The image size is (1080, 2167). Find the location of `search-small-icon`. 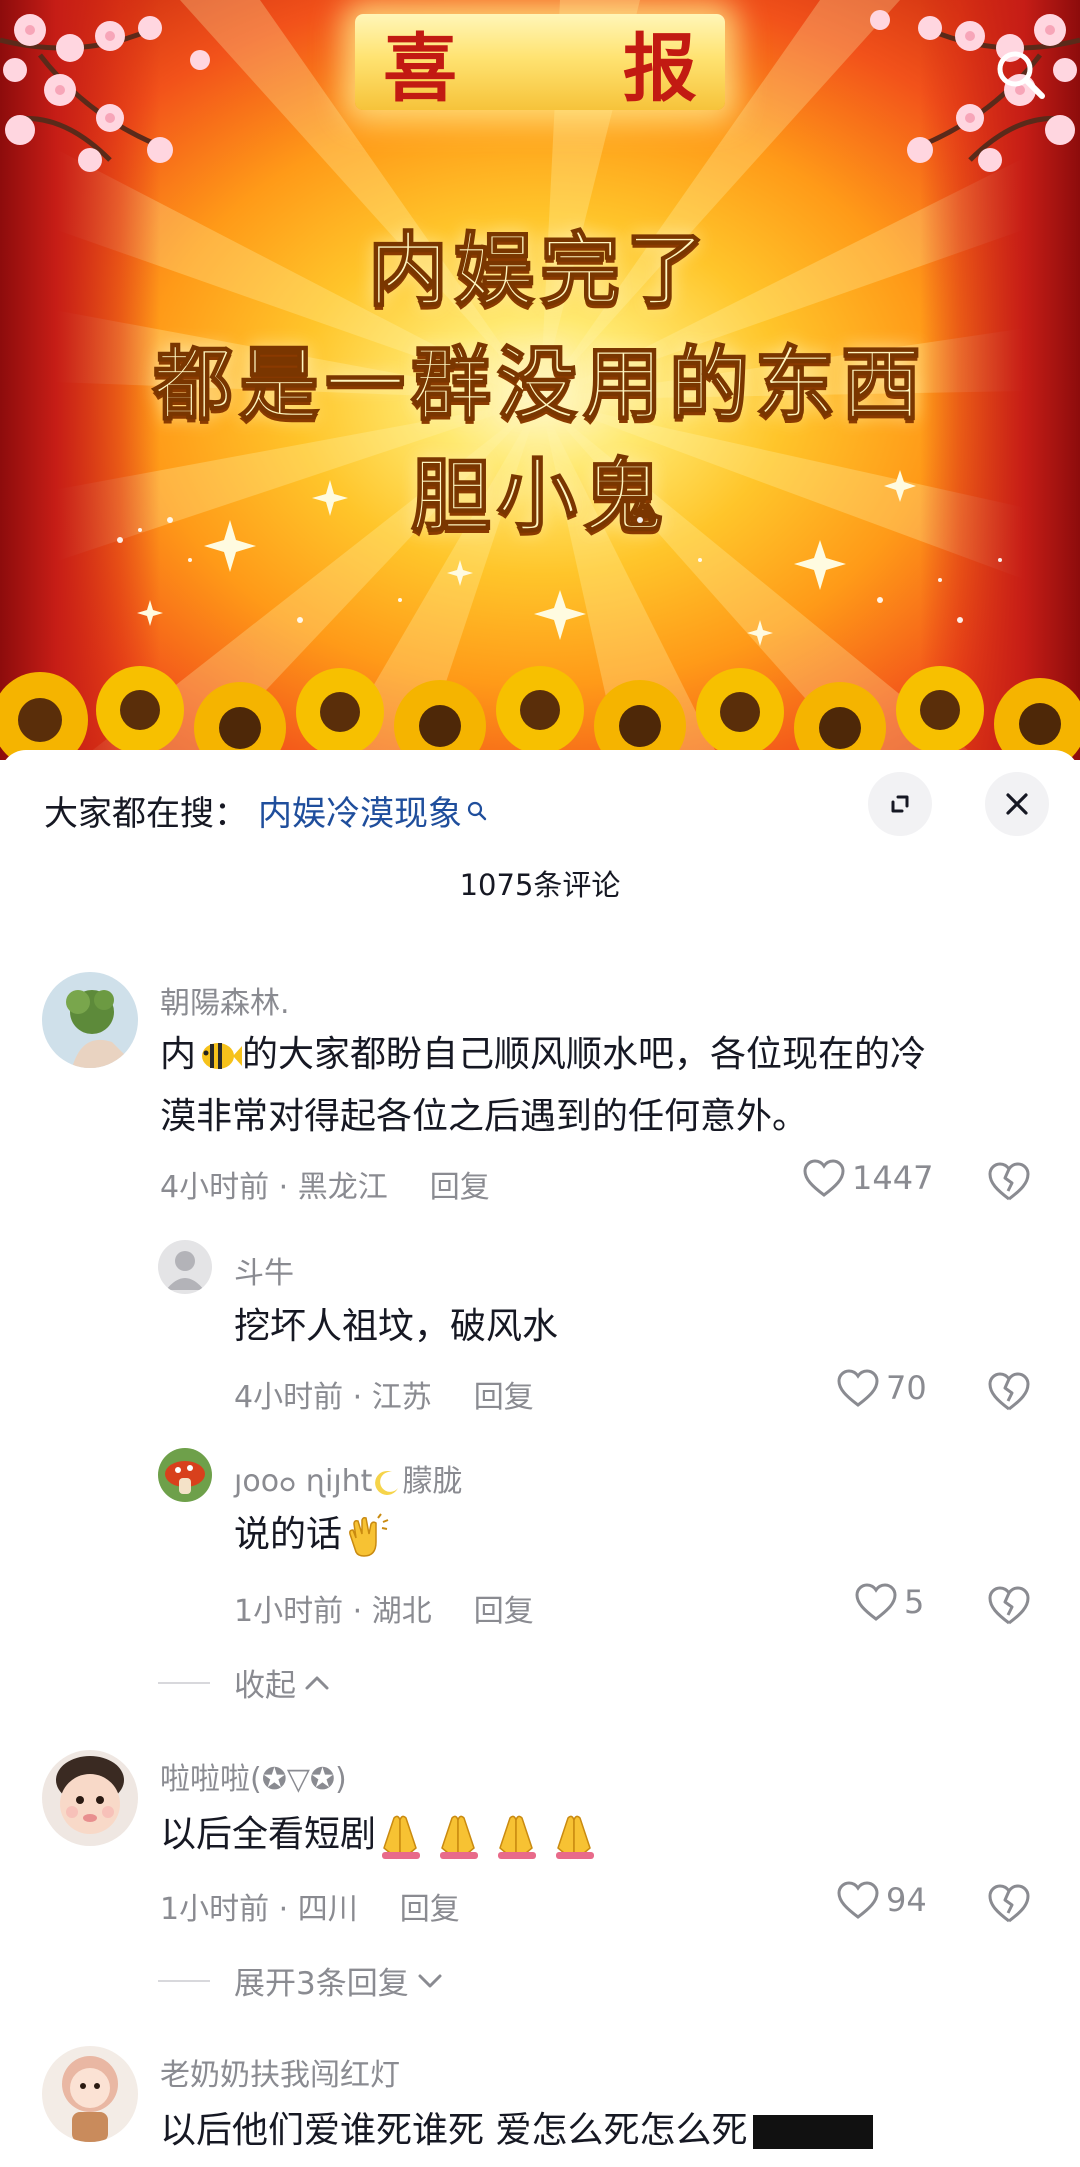

search-small-icon is located at coordinates (477, 810).